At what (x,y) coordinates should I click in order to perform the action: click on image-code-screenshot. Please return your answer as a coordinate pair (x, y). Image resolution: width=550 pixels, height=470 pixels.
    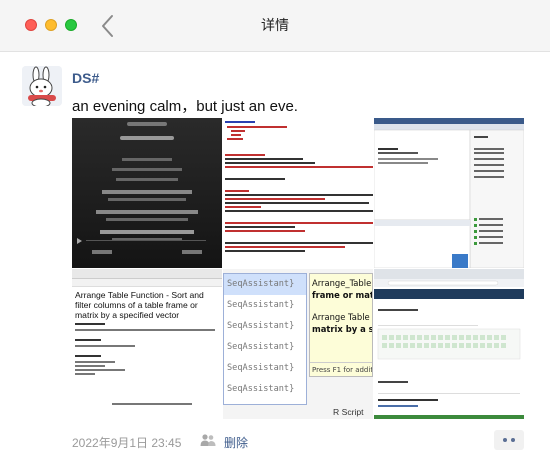
    Looking at the image, I should click on (298, 193).